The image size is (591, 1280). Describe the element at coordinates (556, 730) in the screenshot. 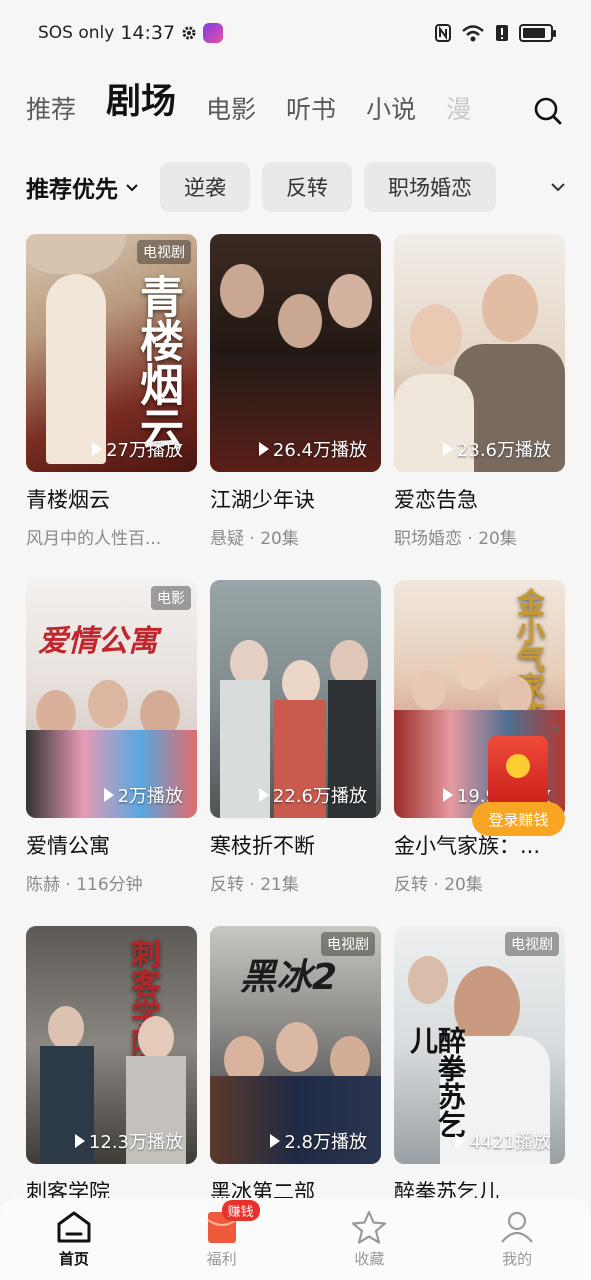

I see `close-icon: ✕` at that location.